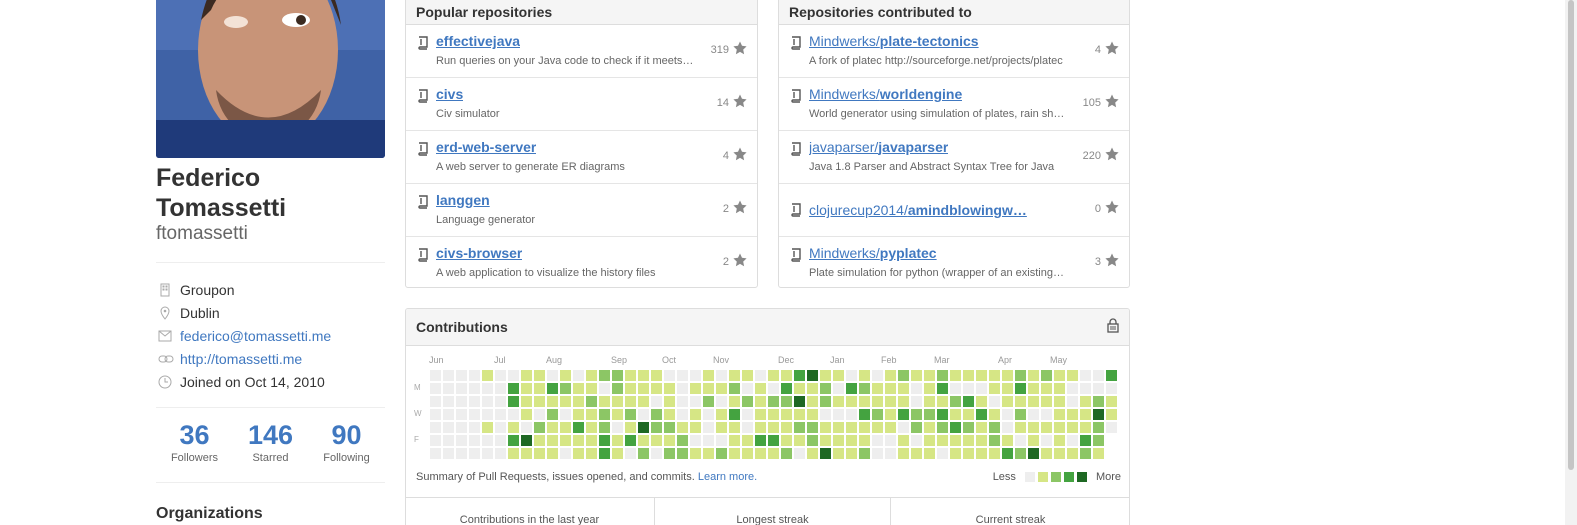 The width and height of the screenshot is (1577, 525). Describe the element at coordinates (1107, 261) in the screenshot. I see `repo-stars: 3` at that location.